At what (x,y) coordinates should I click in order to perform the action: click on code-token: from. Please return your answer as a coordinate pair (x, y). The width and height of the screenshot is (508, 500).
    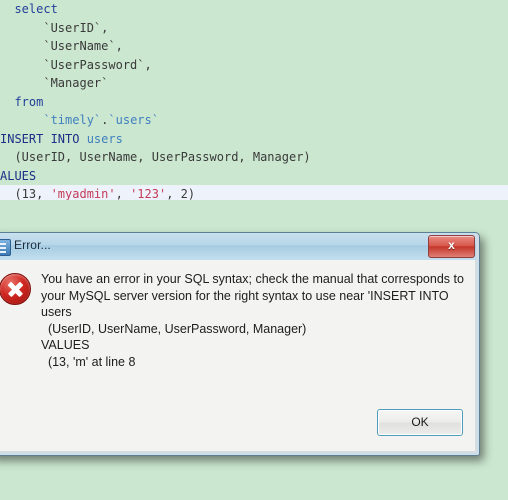
    Looking at the image, I should click on (22, 101).